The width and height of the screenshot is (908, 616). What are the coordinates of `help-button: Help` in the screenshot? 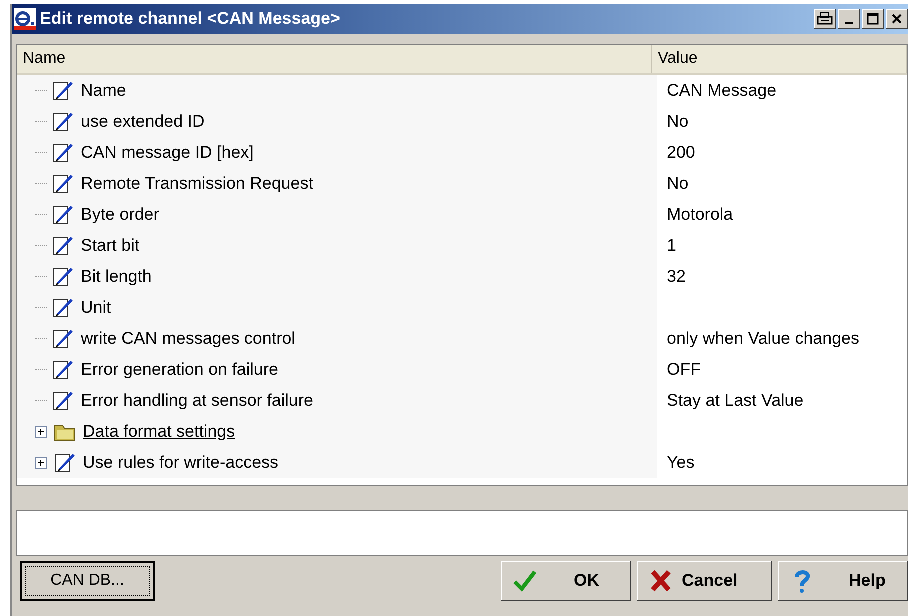 It's located at (843, 581).